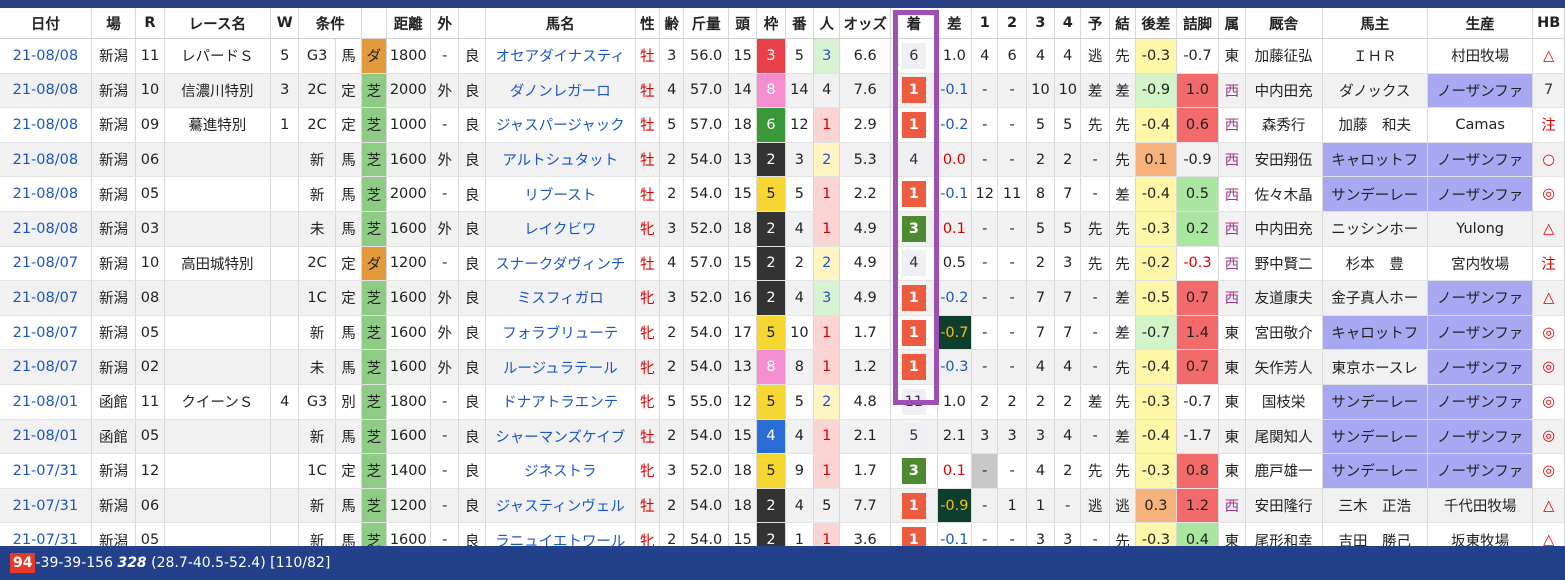 Image resolution: width=1565 pixels, height=580 pixels. Describe the element at coordinates (1375, 125) in the screenshot. I see `cell-owner: 加藤 和夫` at that location.